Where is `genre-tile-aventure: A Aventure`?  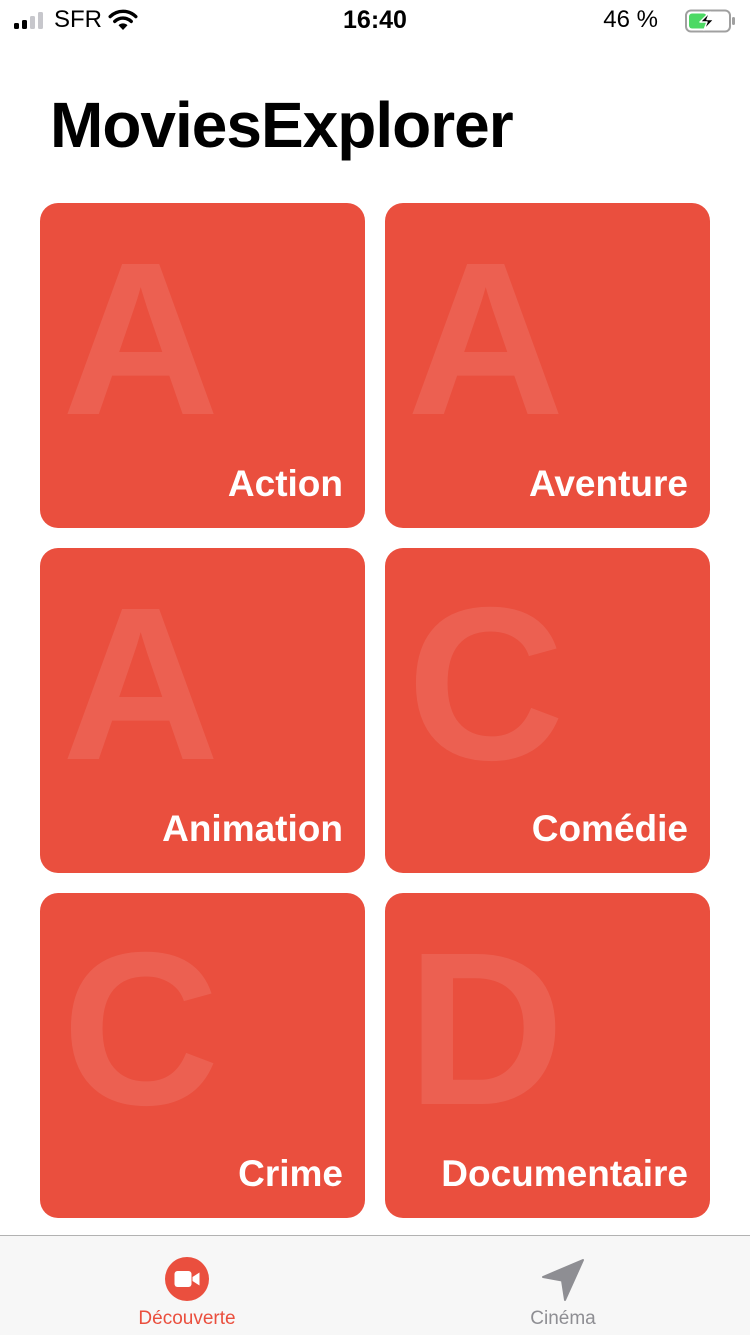
genre-tile-aventure: A Aventure is located at coordinates (547, 365).